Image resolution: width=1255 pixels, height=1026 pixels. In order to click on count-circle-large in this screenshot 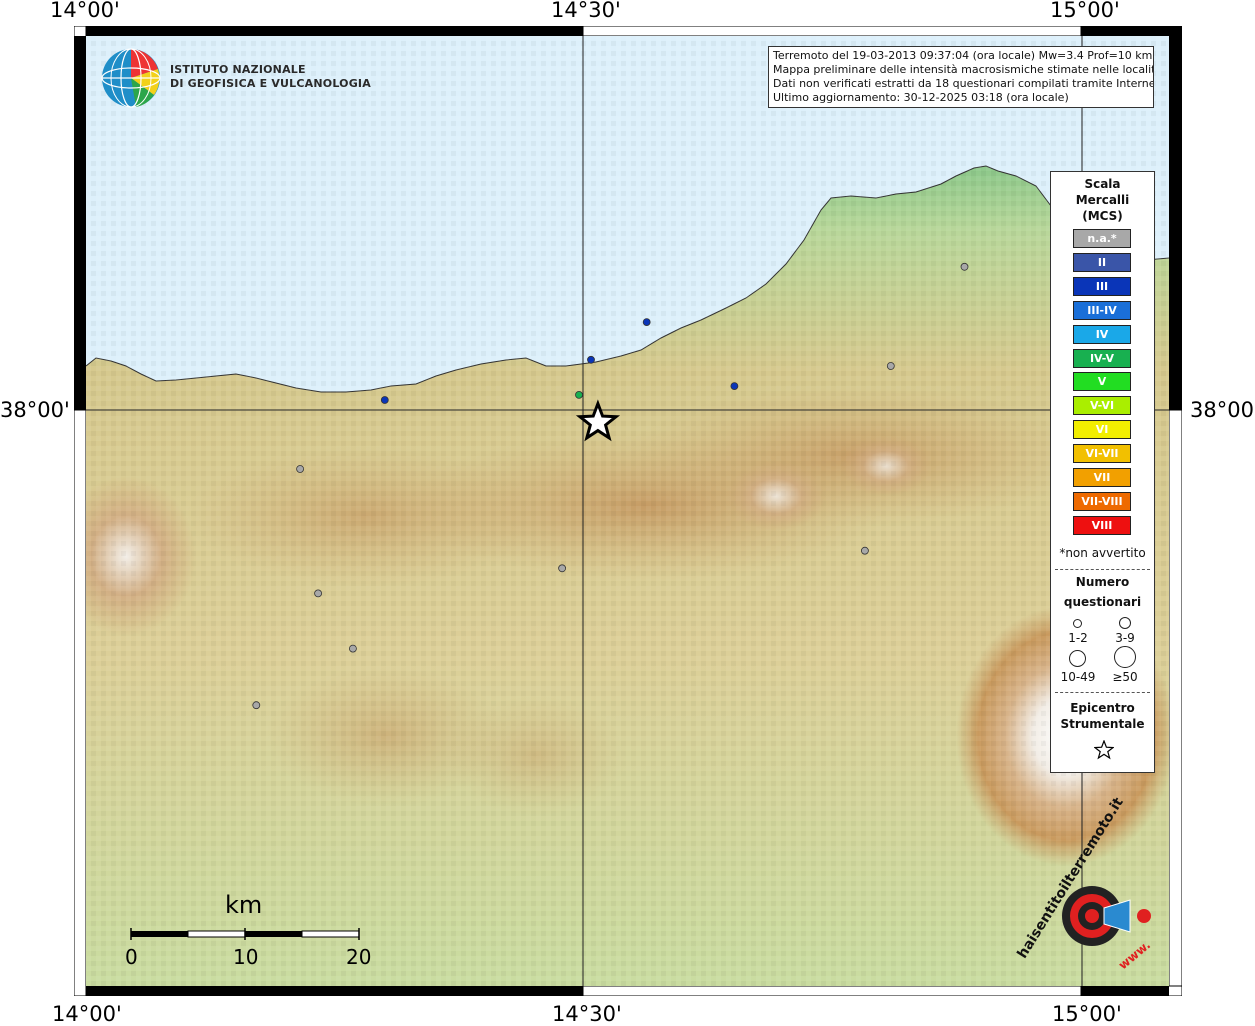, I will do `click(1077, 658)`.